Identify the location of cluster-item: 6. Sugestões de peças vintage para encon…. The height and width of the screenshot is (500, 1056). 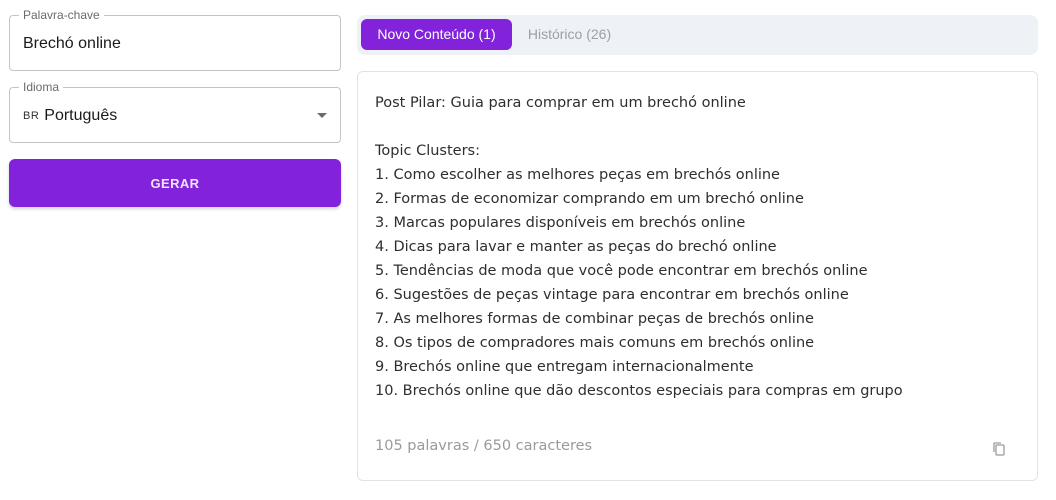
(612, 295).